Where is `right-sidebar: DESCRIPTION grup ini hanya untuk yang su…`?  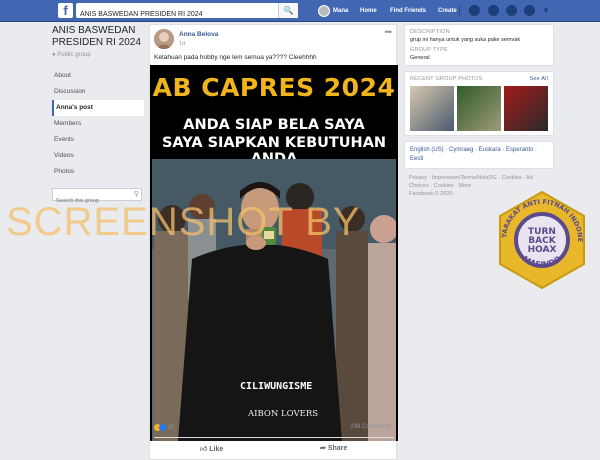
right-sidebar: DESCRIPTION grup ini hanya untuk yang su… is located at coordinates (479, 111).